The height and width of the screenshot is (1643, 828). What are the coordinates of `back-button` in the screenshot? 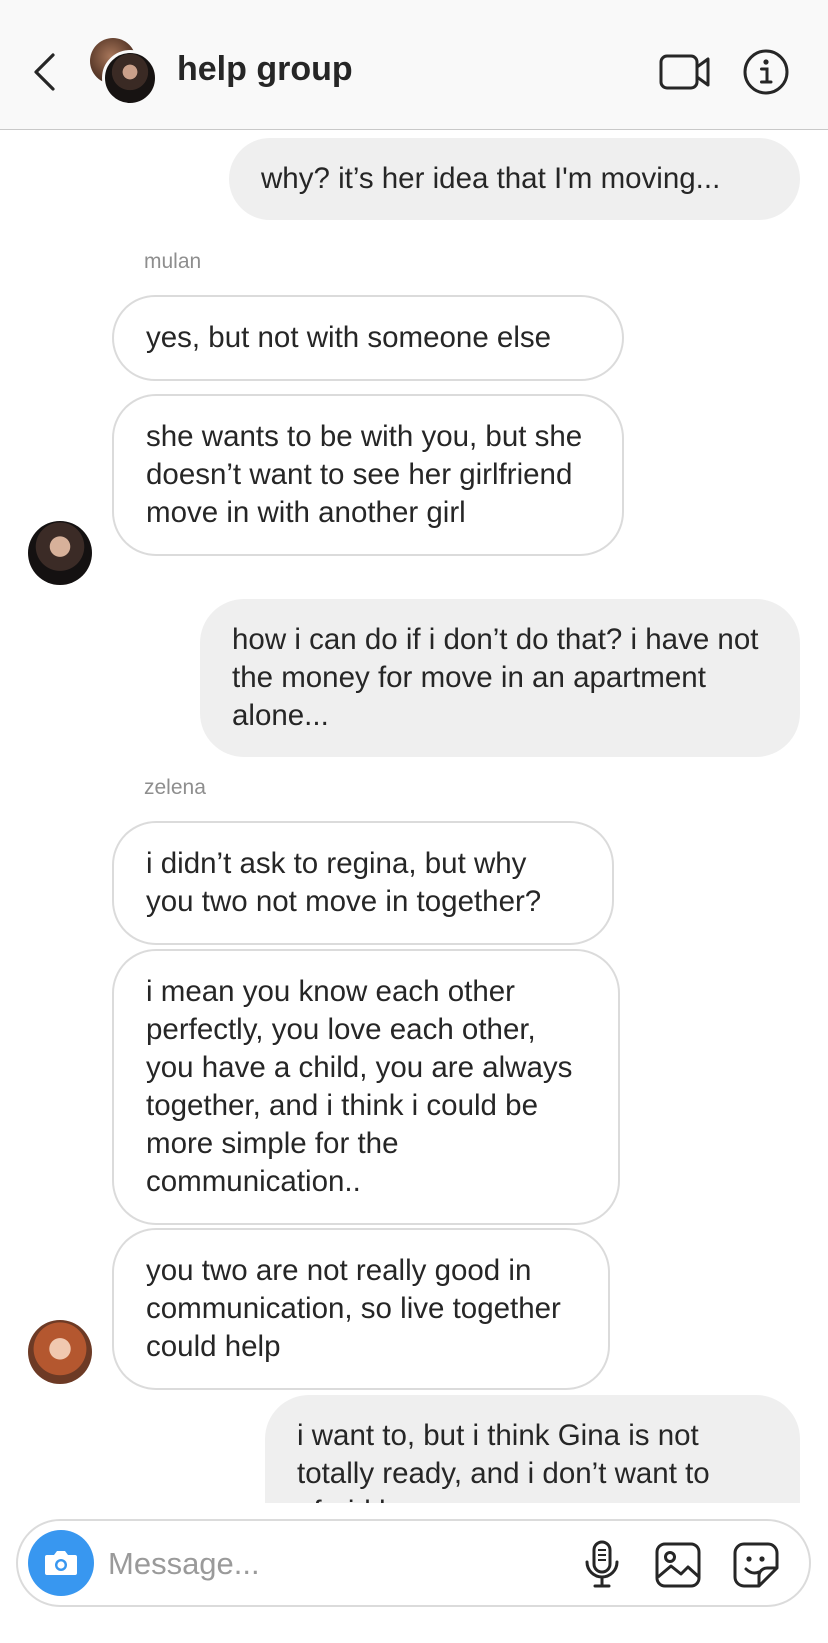 It's located at (44, 72).